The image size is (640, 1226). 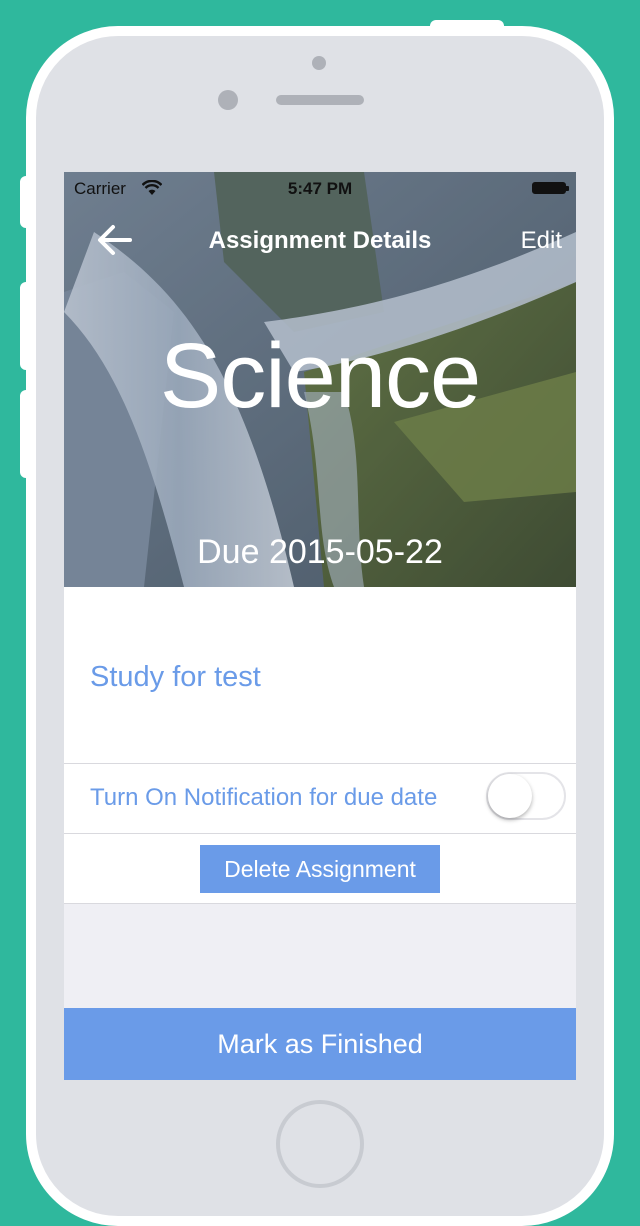 What do you see at coordinates (510, 796) in the screenshot?
I see `toggle-knob` at bounding box center [510, 796].